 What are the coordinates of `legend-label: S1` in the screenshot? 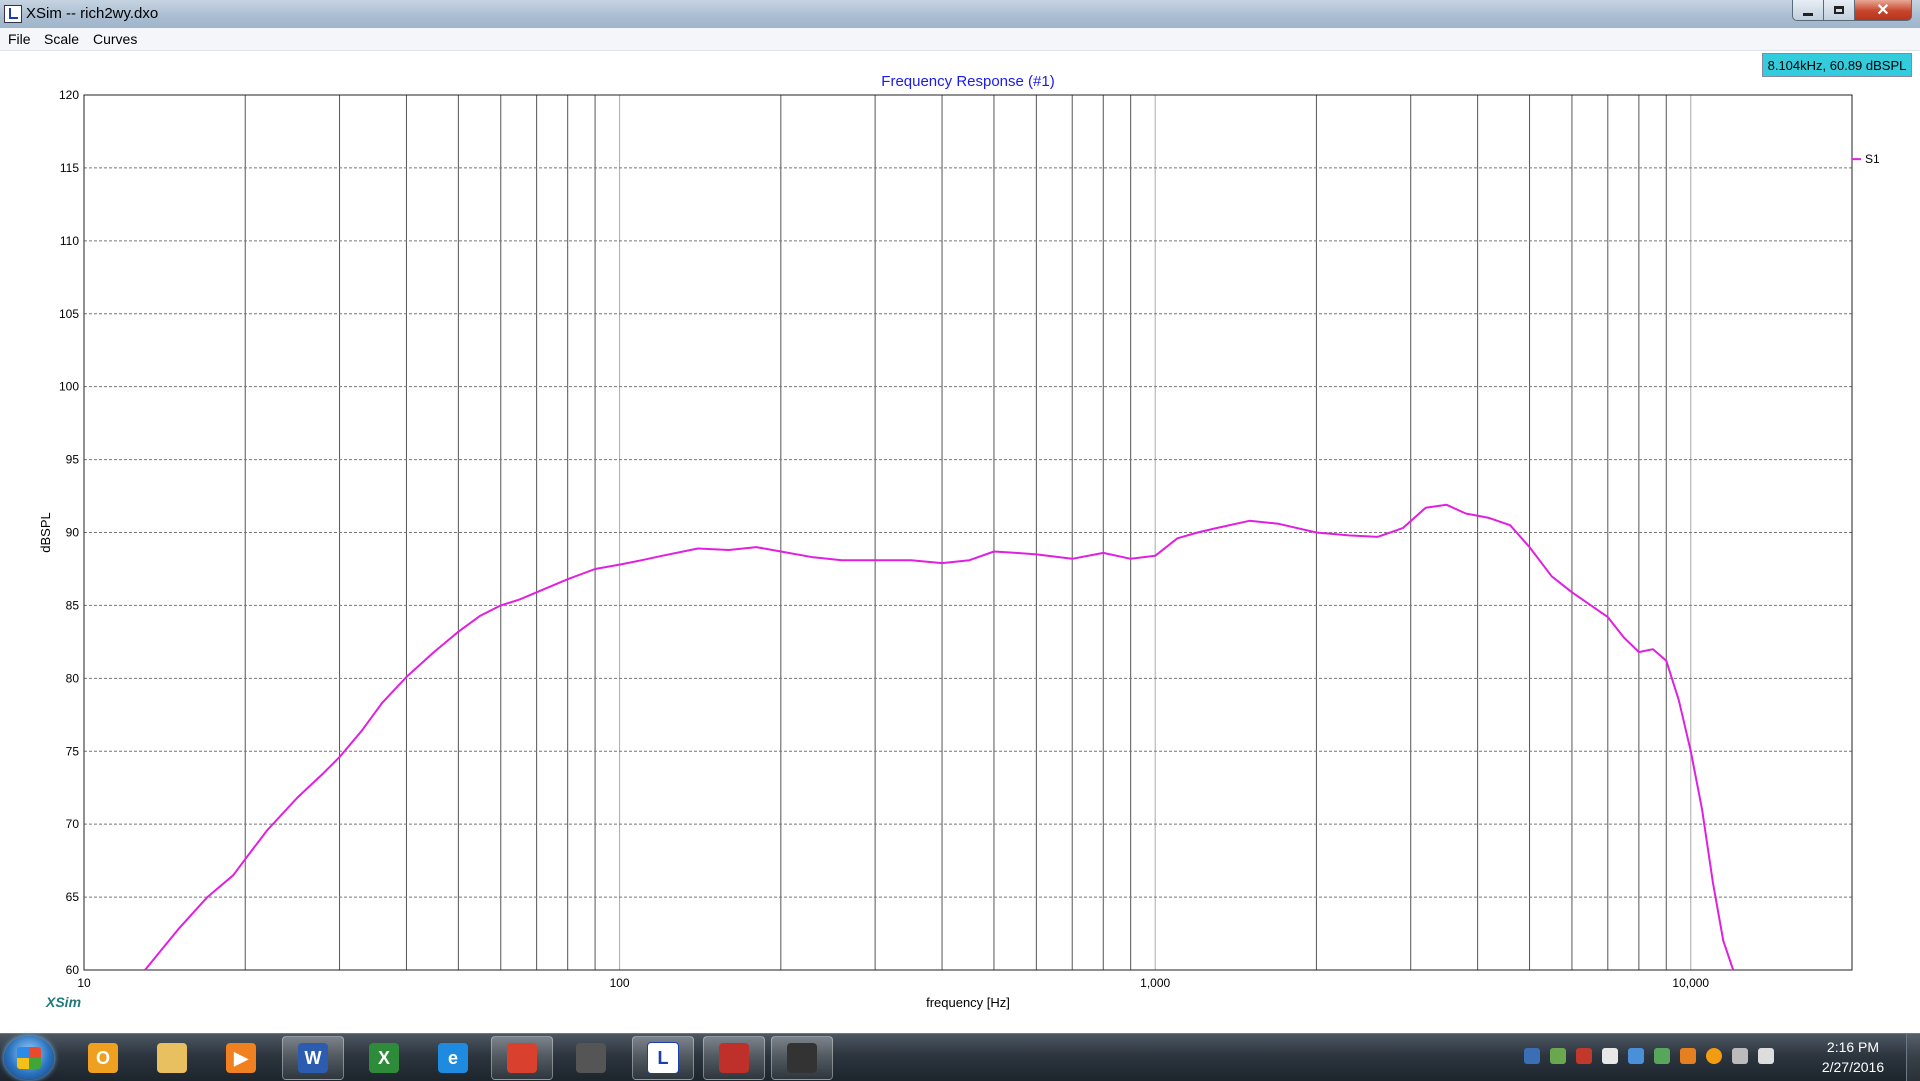 It's located at (1872, 159).